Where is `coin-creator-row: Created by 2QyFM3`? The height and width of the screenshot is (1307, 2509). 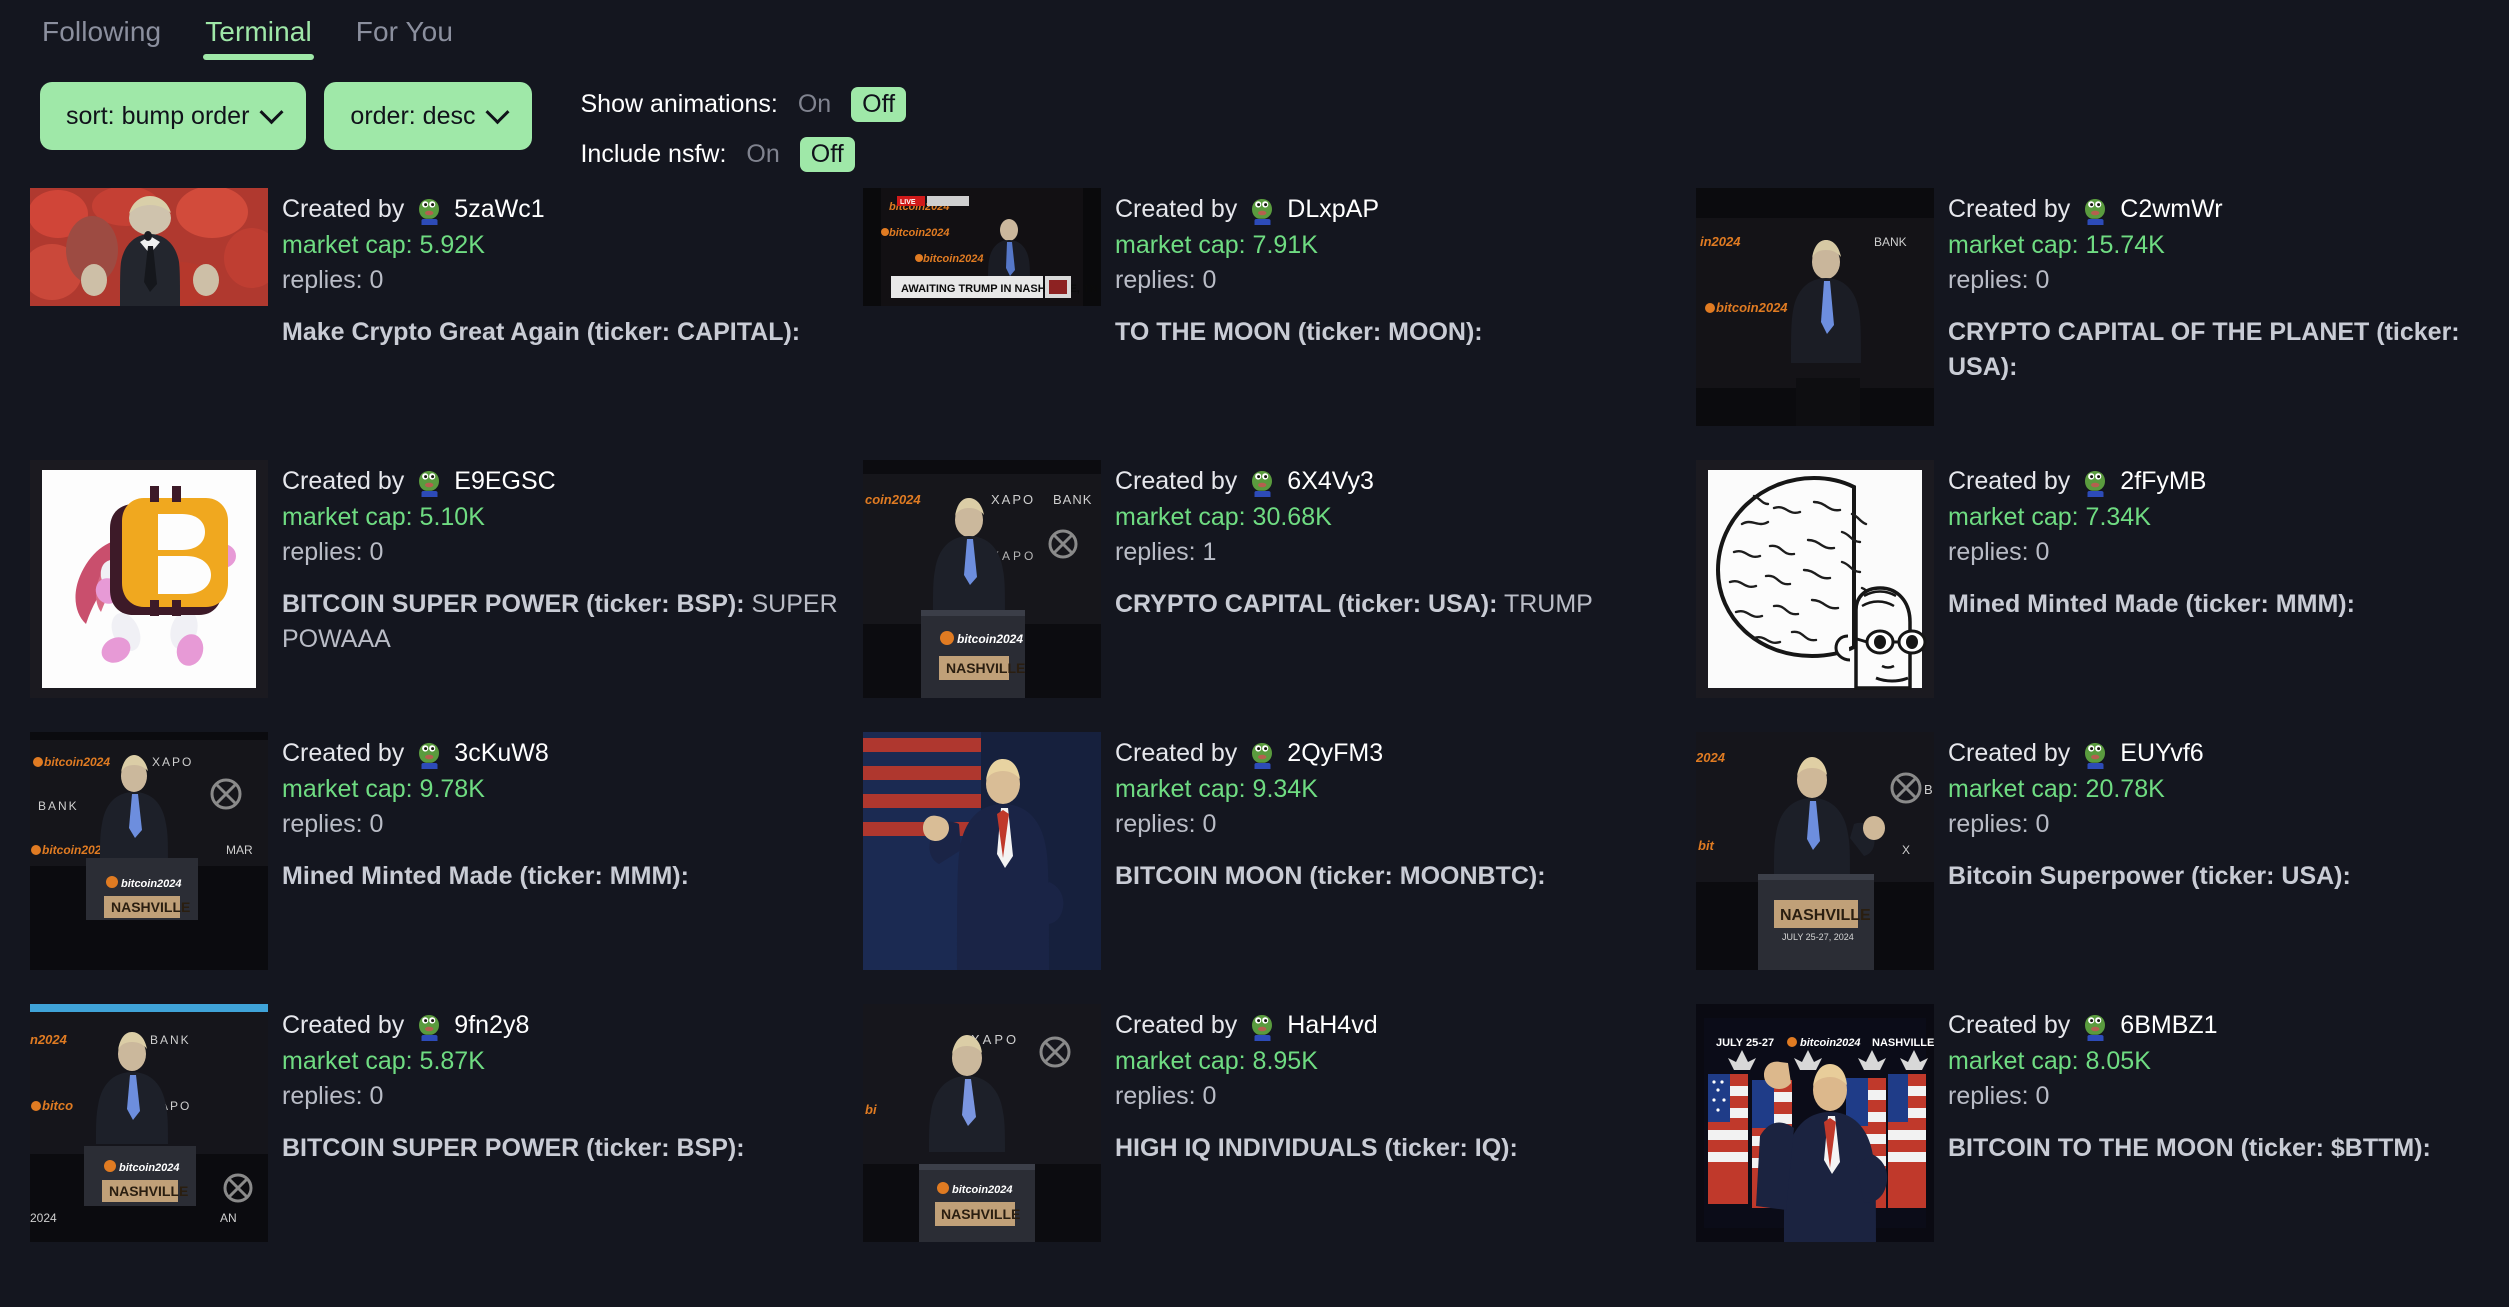
coin-creator-row: Created by 2QyFM3 is located at coordinates (1394, 754).